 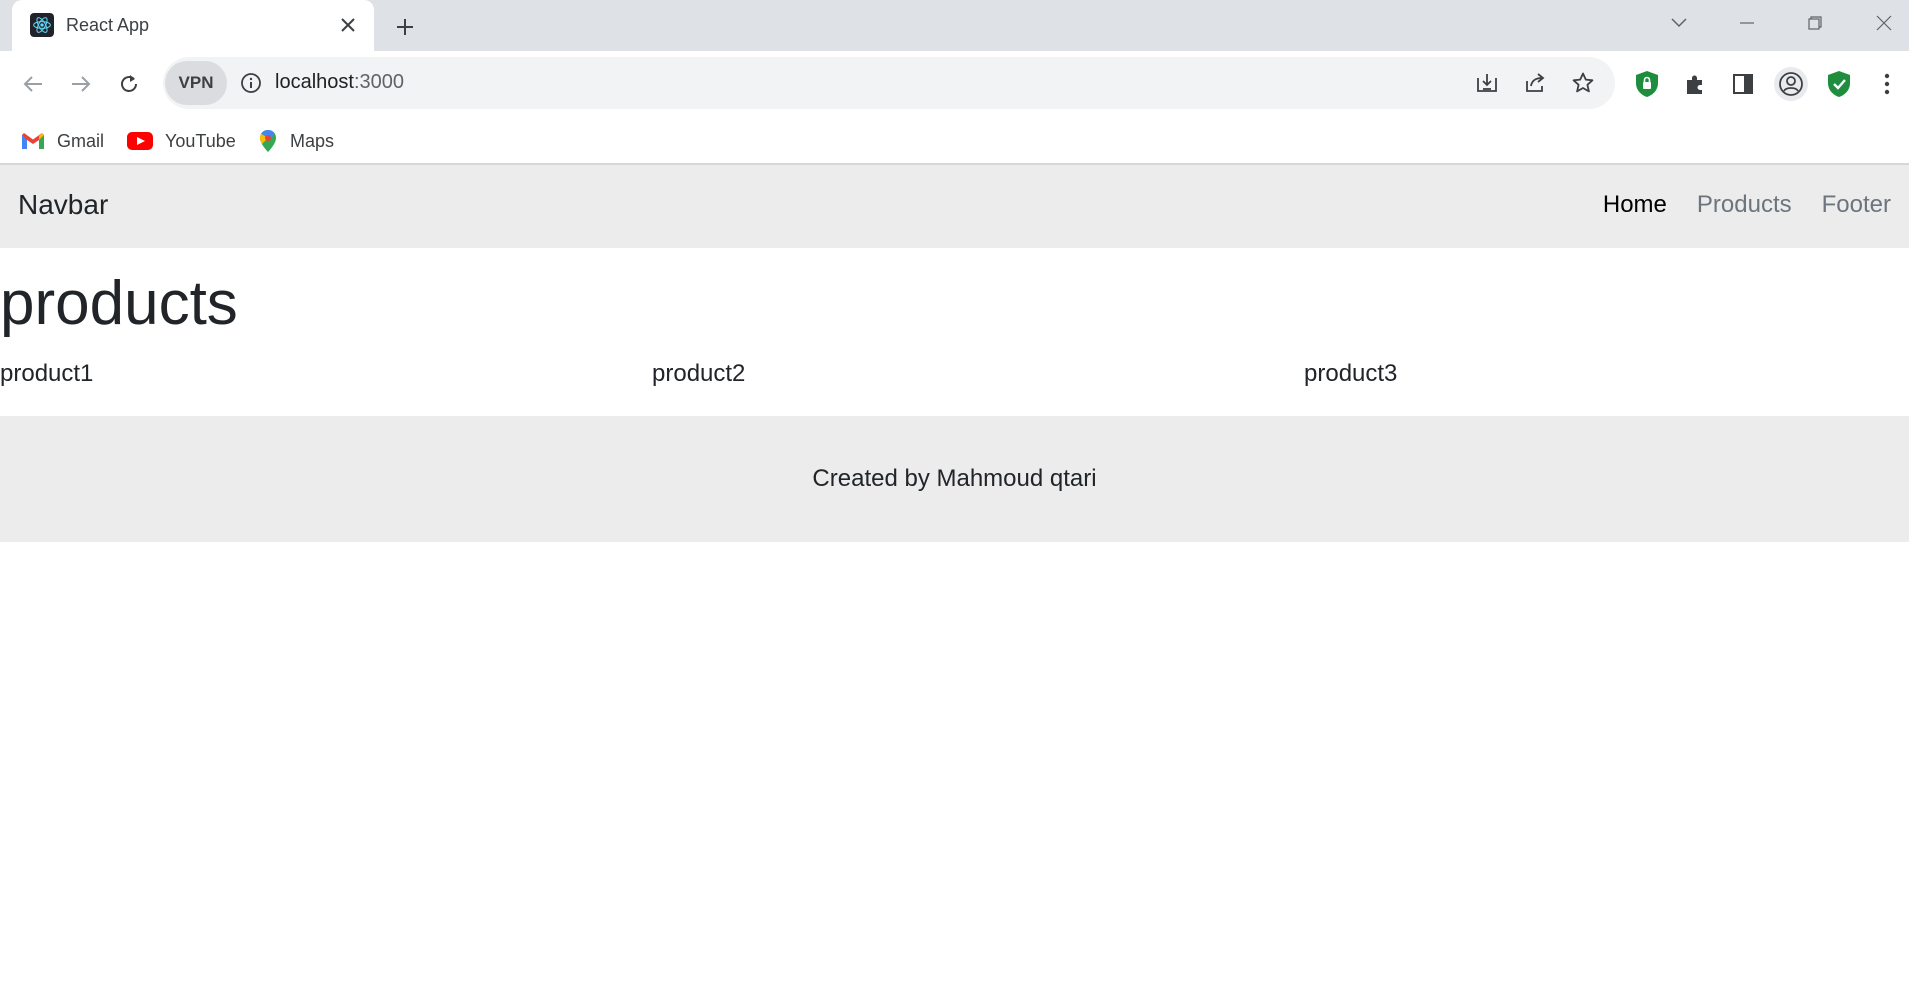 I want to click on chrome-menu-icon, so click(x=1887, y=84).